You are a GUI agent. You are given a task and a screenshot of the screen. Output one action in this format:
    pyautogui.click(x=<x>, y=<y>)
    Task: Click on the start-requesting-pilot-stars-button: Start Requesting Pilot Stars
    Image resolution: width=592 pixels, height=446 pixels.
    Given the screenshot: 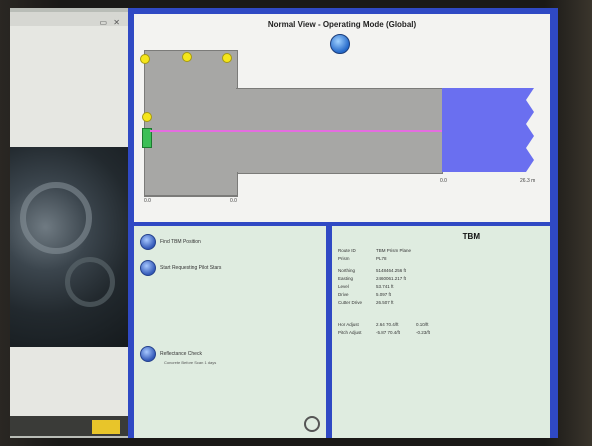 What is the action you would take?
    pyautogui.click(x=180, y=268)
    